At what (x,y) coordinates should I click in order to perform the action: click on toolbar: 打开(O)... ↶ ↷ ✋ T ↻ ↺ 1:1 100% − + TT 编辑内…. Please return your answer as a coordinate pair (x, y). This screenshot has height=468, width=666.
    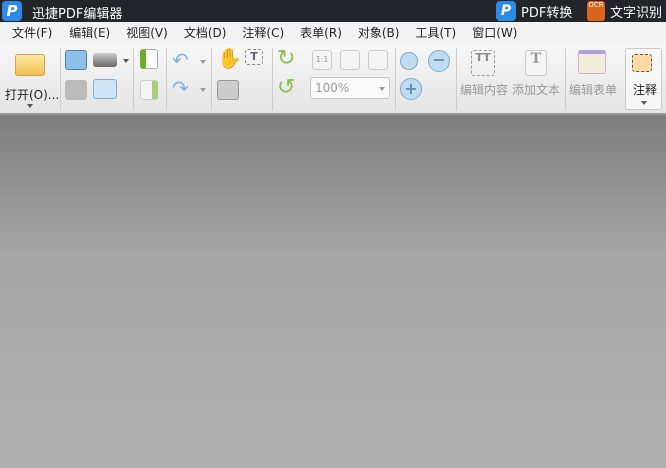
    Looking at the image, I should click on (333, 79).